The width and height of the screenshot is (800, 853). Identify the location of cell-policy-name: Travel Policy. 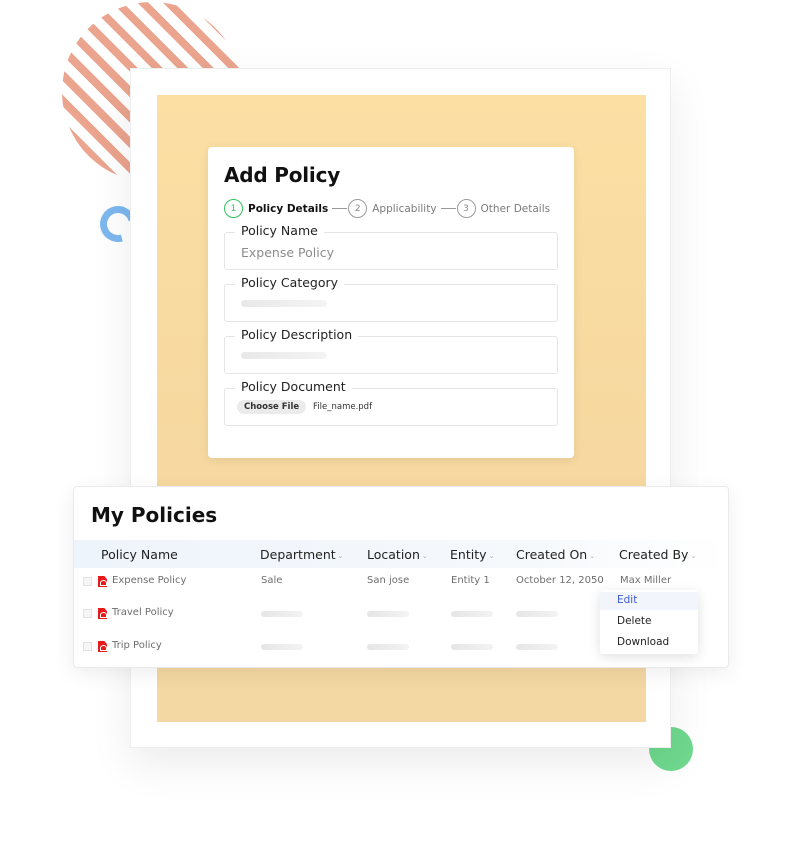
(143, 612).